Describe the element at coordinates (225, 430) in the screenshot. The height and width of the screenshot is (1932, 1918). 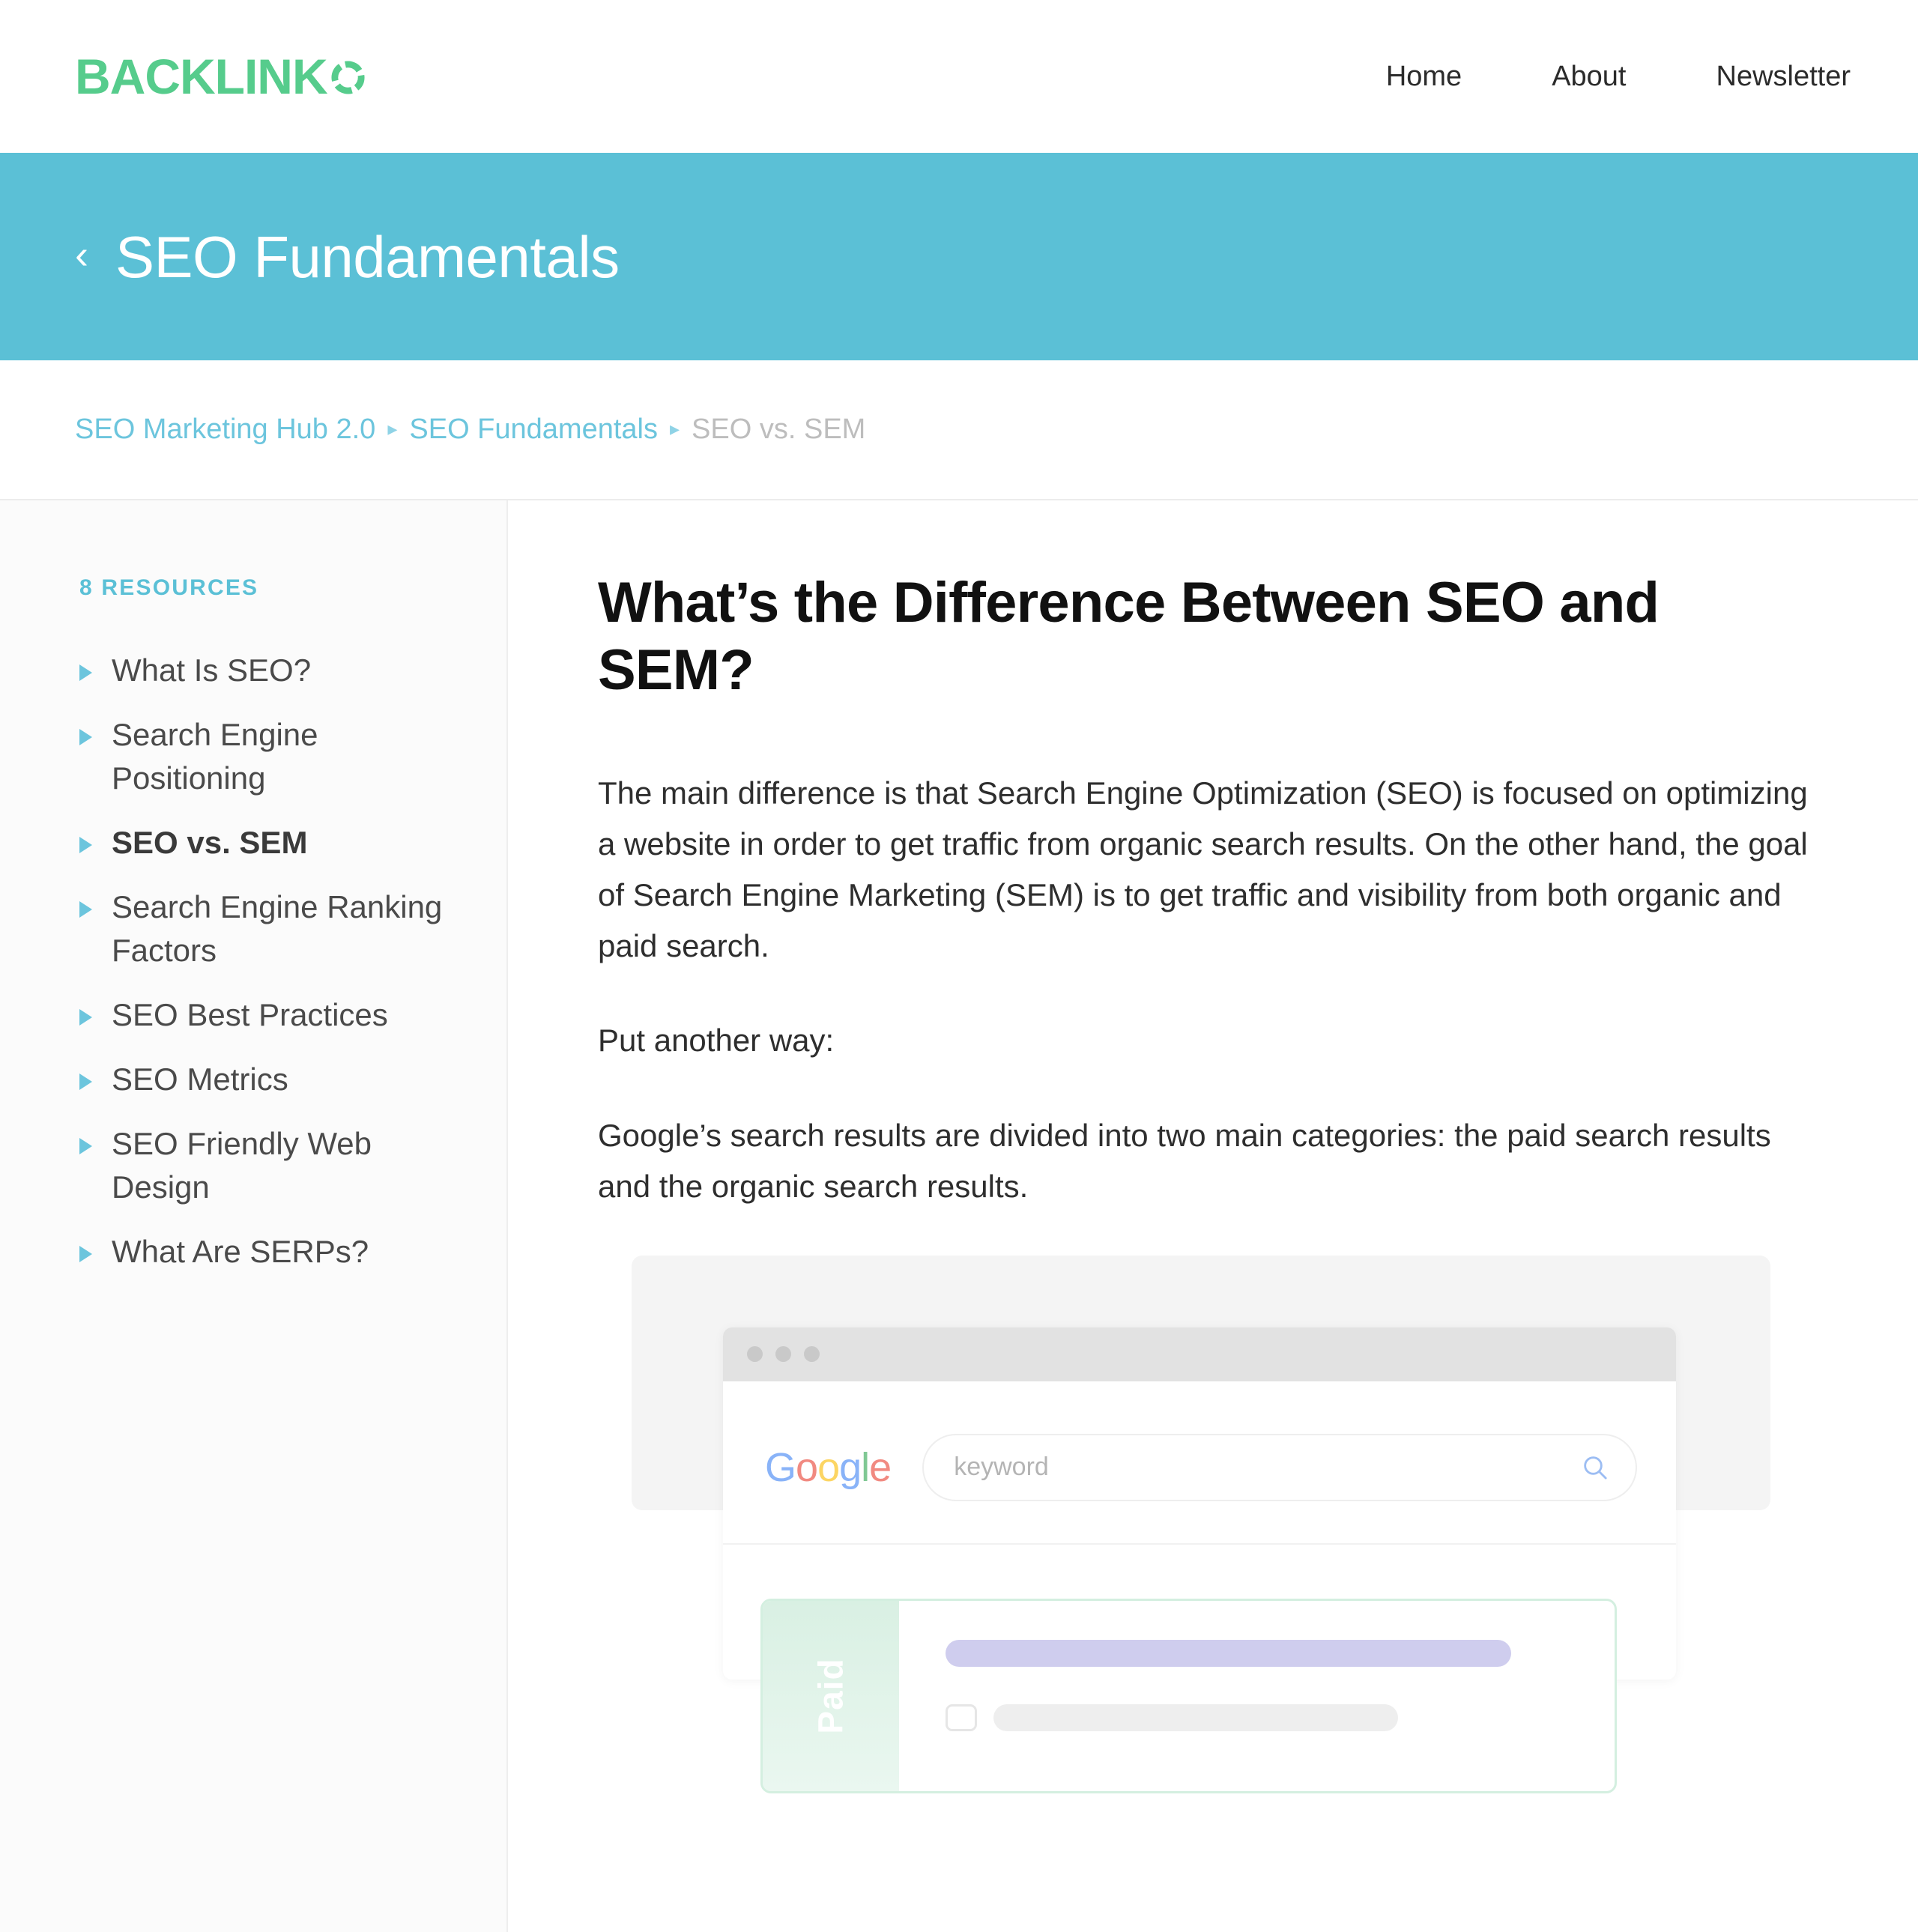
I see `breadcrumb-item-hub: SEO Marketing Hub 2.0` at that location.